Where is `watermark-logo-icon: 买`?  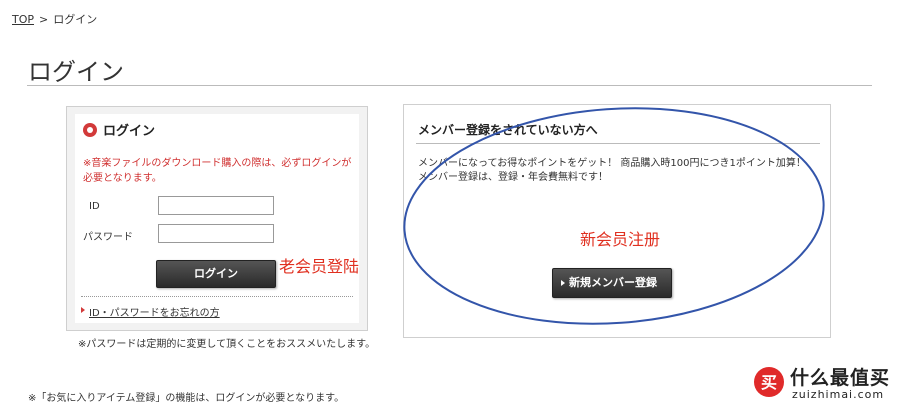
watermark-logo-icon: 买 is located at coordinates (769, 382).